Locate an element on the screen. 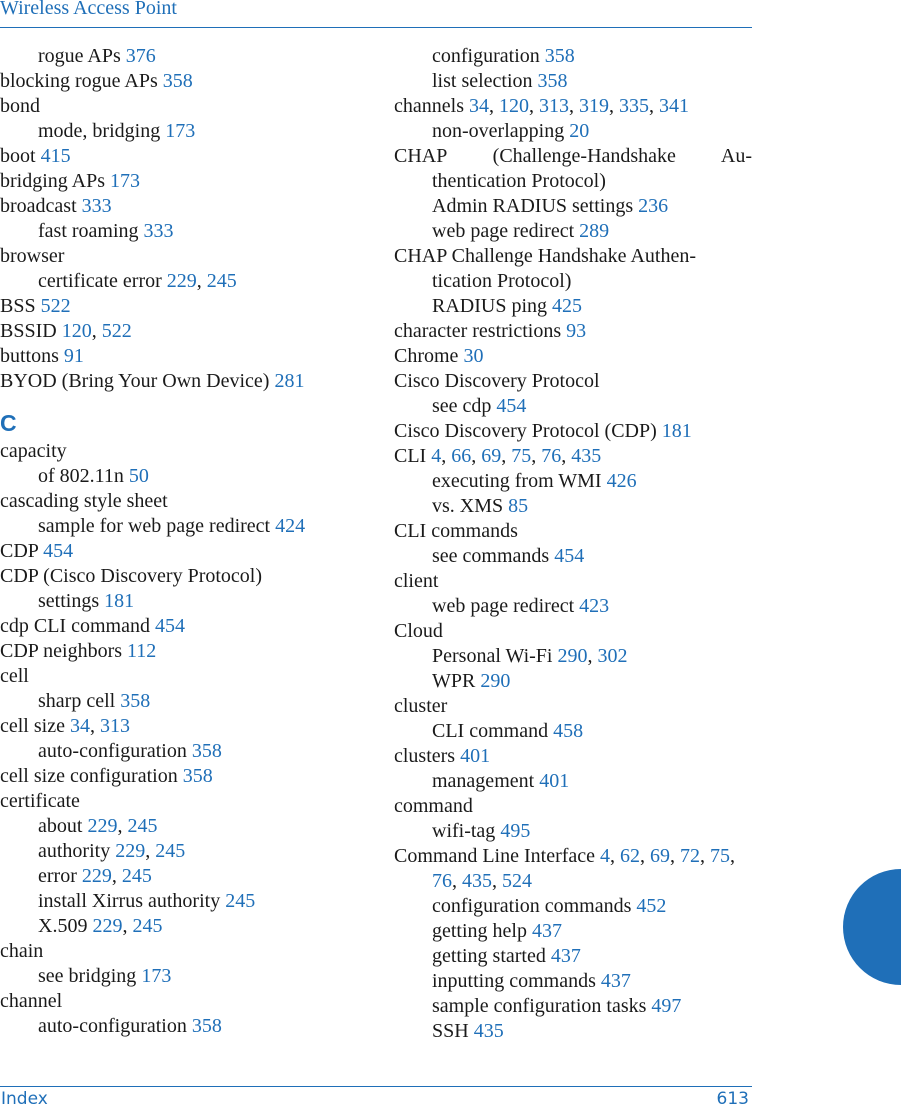  page-reference-link: 50 is located at coordinates (139, 476).